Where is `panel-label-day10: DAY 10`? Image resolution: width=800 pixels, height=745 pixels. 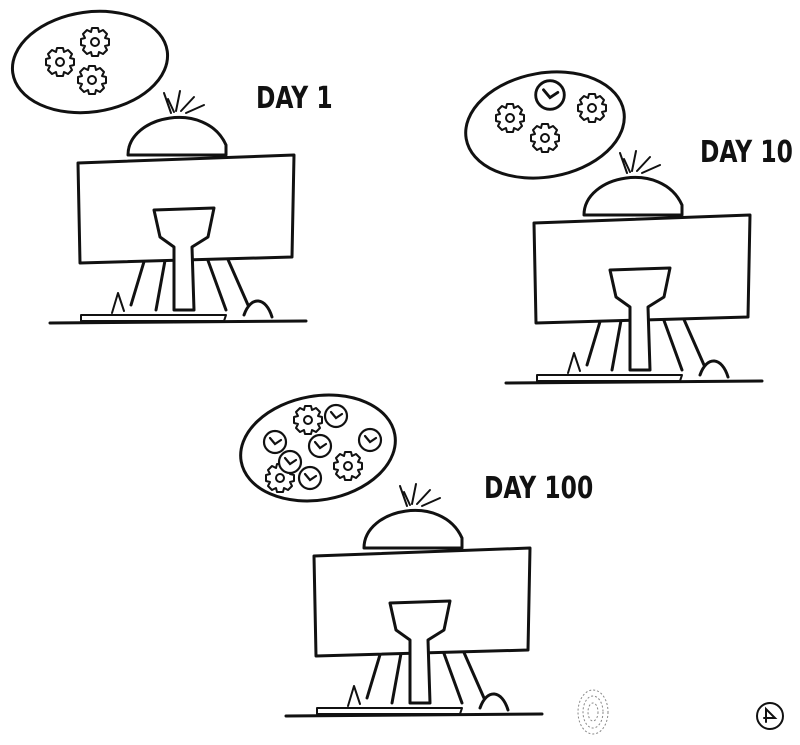
panel-label-day10: DAY 10 is located at coordinates (746, 152).